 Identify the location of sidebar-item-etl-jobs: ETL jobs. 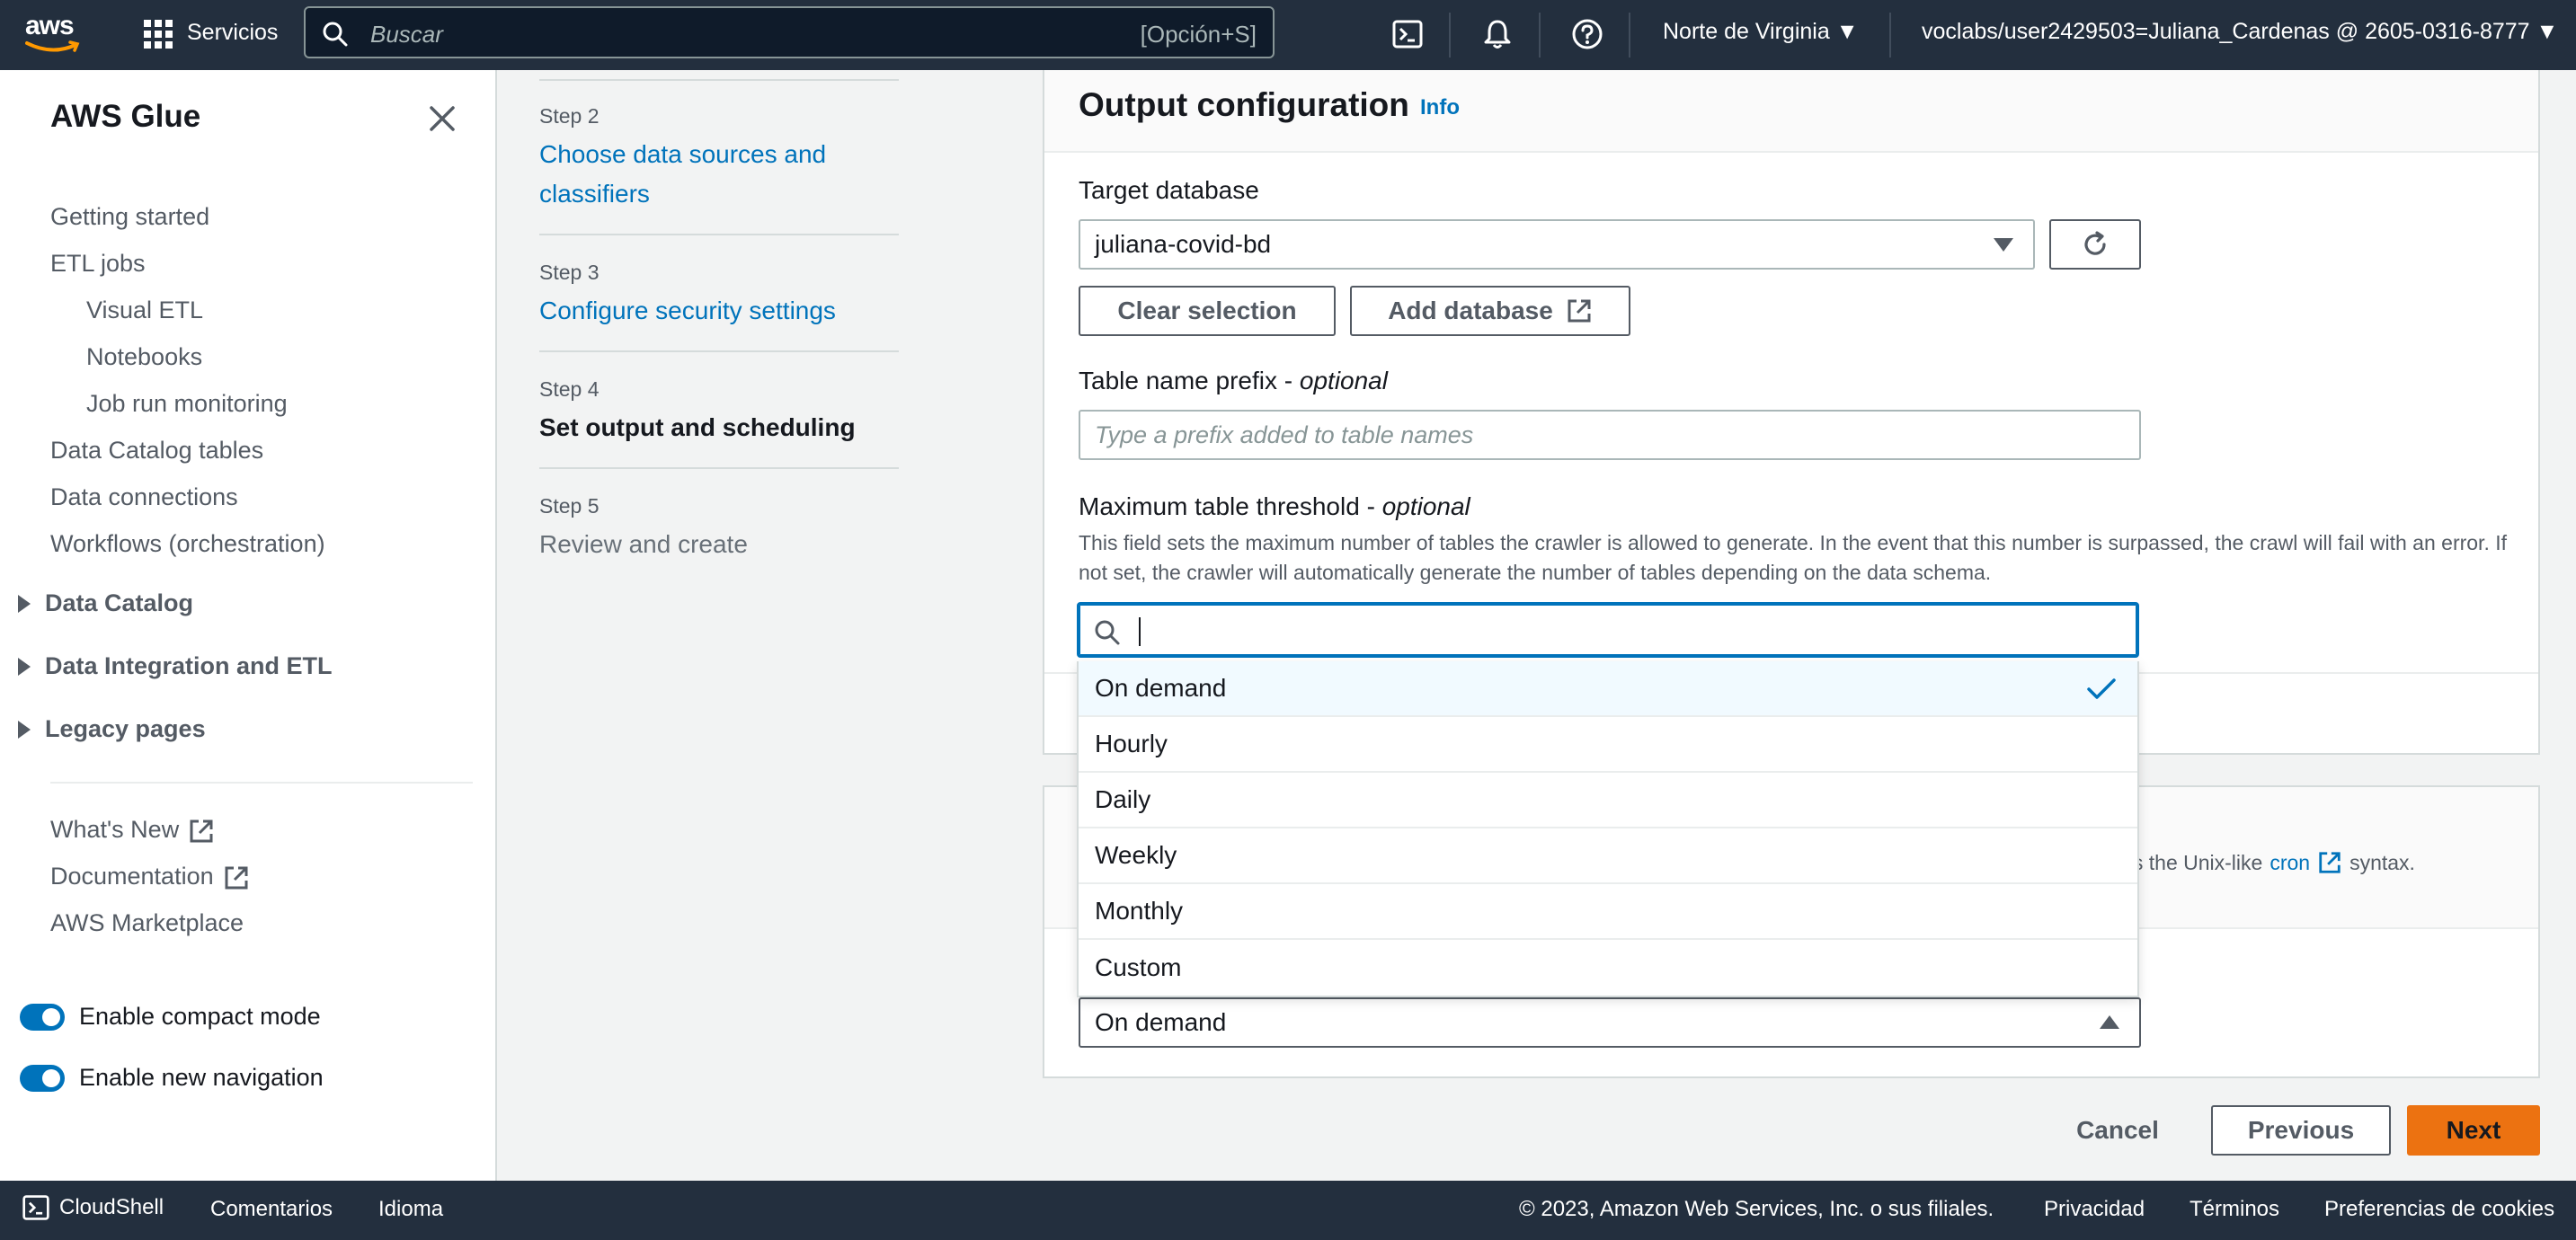
(98, 264).